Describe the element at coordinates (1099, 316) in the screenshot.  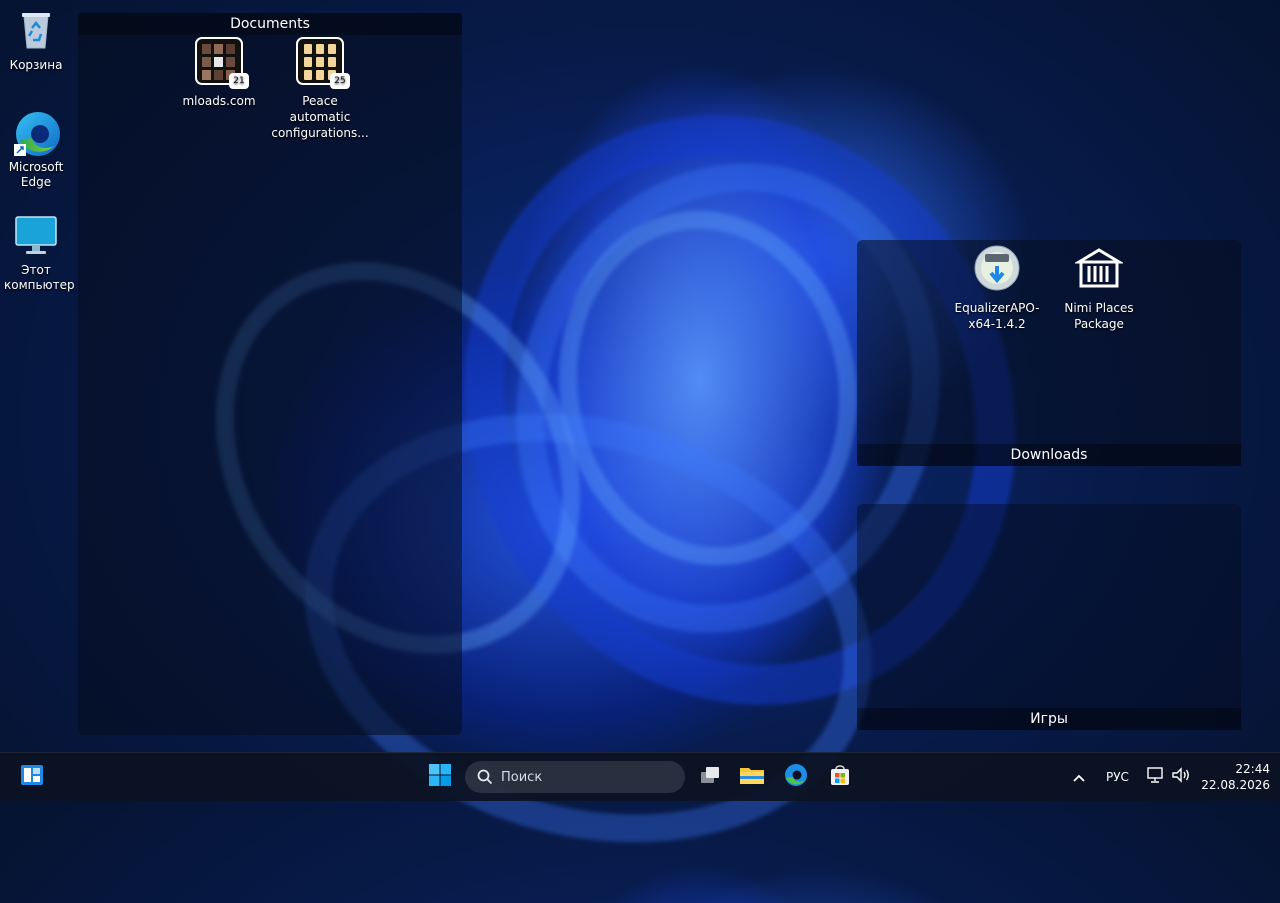
I see `fence-item-label: Nimi Places Package` at that location.